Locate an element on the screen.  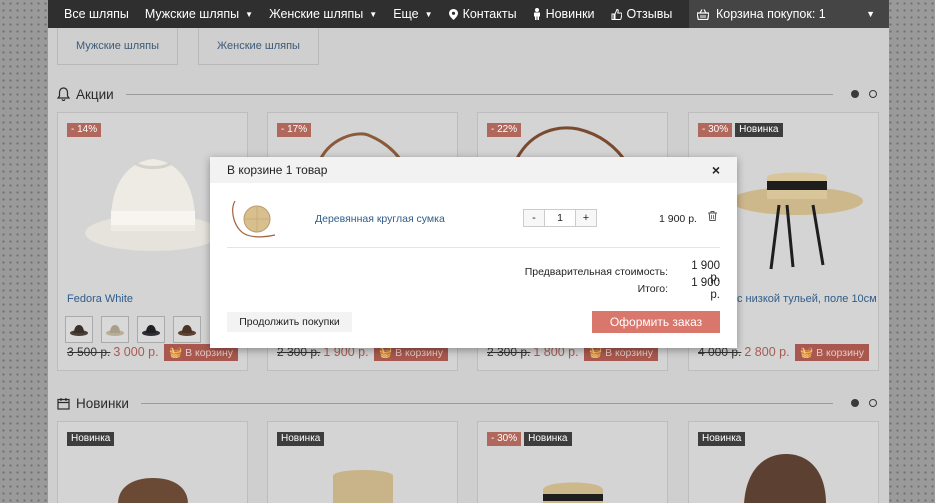
calendar-icon is located at coordinates (63, 403).